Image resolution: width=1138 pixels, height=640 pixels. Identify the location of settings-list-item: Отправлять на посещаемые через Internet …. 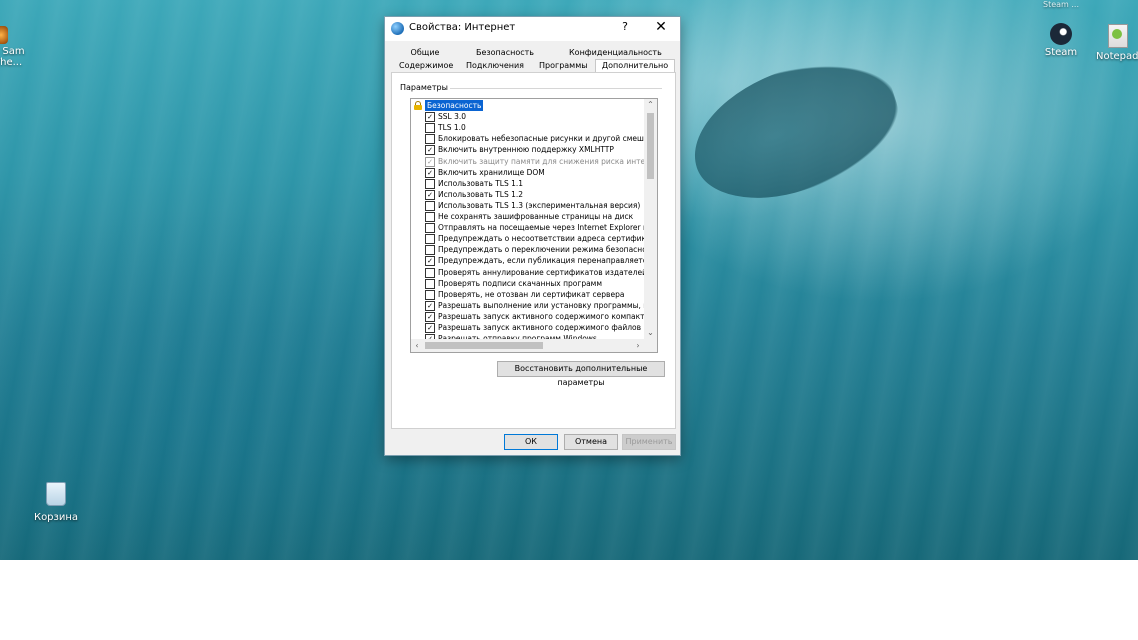
(534, 228).